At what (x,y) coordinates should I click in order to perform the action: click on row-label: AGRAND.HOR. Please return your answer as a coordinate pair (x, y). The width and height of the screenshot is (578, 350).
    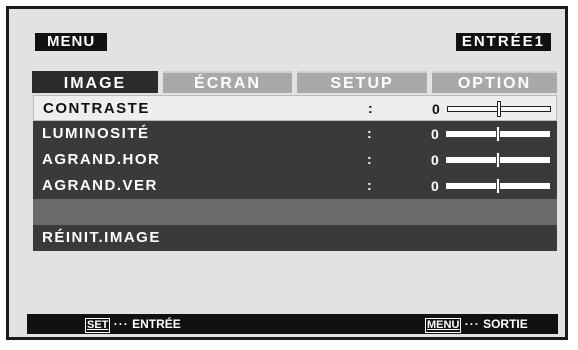
    Looking at the image, I should click on (101, 159).